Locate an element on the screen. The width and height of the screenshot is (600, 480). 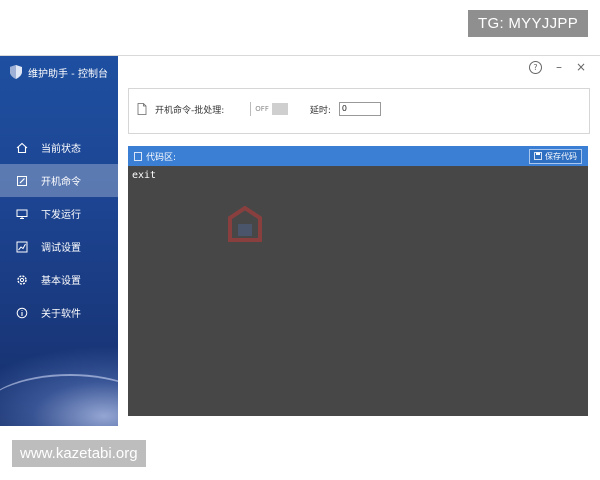
code-title: 代码区: is located at coordinates (155, 156).